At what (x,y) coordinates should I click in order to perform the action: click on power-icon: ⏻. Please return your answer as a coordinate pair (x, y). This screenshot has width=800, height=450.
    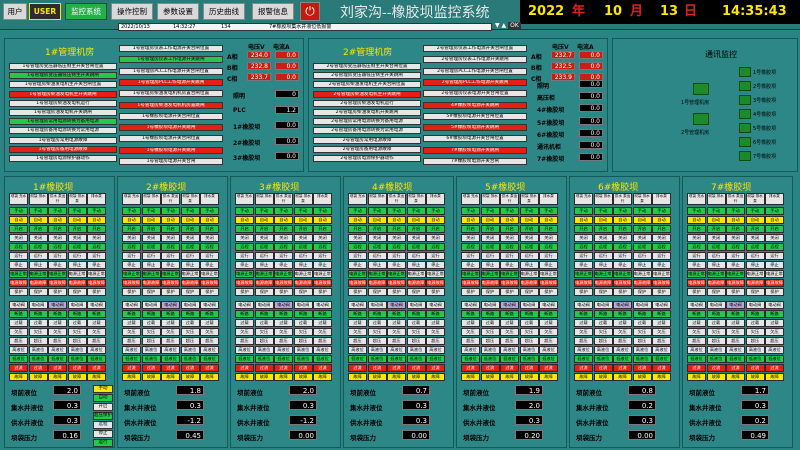
    Looking at the image, I should click on (310, 11).